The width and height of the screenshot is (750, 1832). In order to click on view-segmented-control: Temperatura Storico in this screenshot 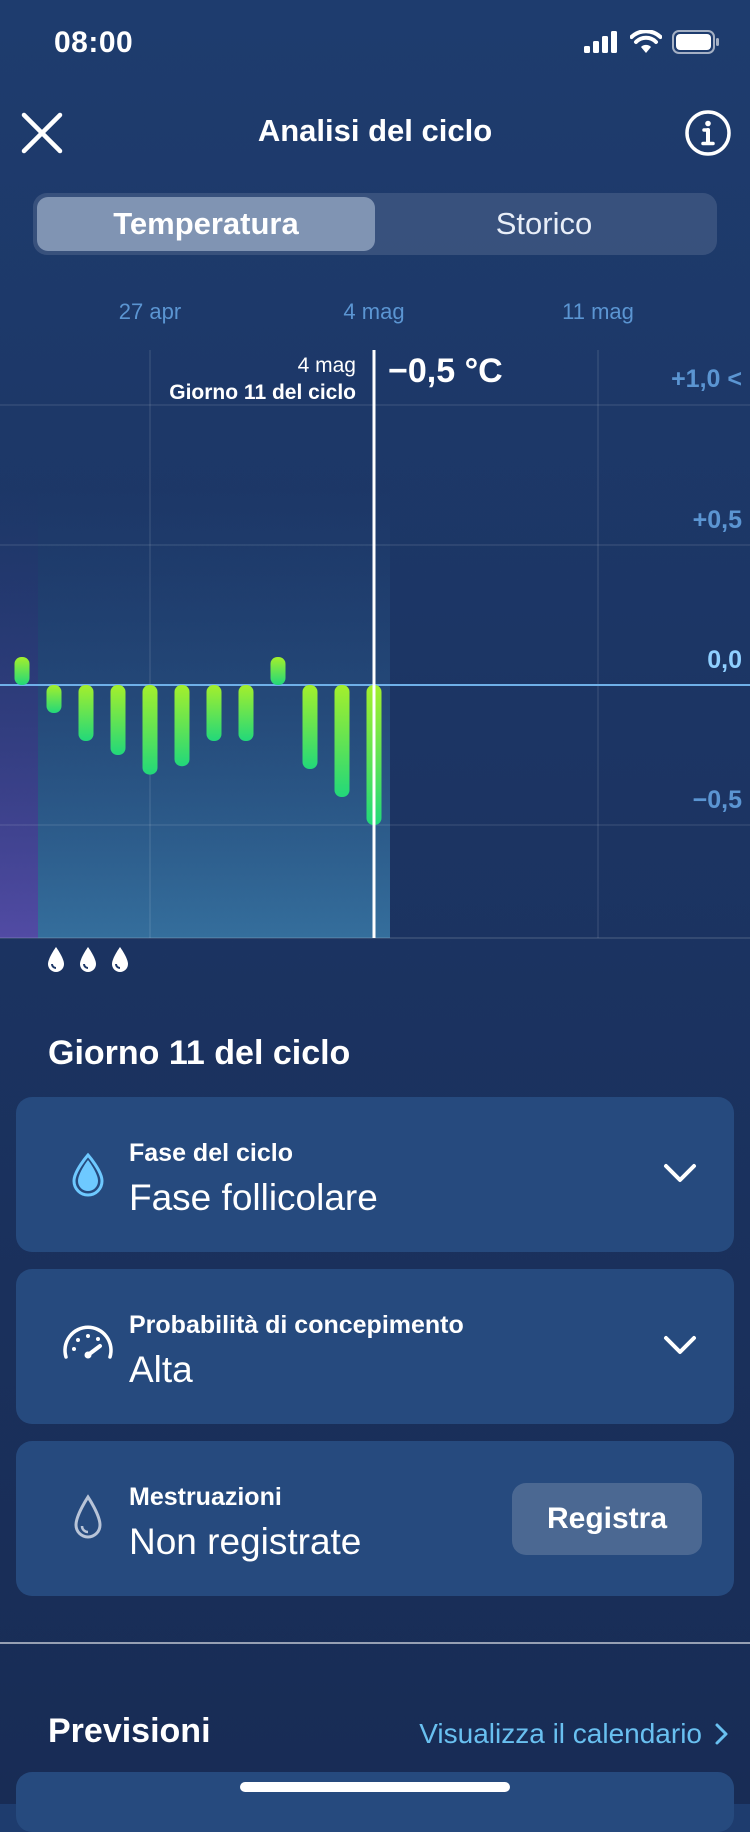, I will do `click(375, 224)`.